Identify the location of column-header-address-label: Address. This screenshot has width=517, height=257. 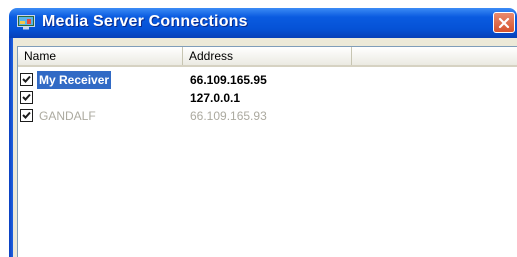
(211, 56).